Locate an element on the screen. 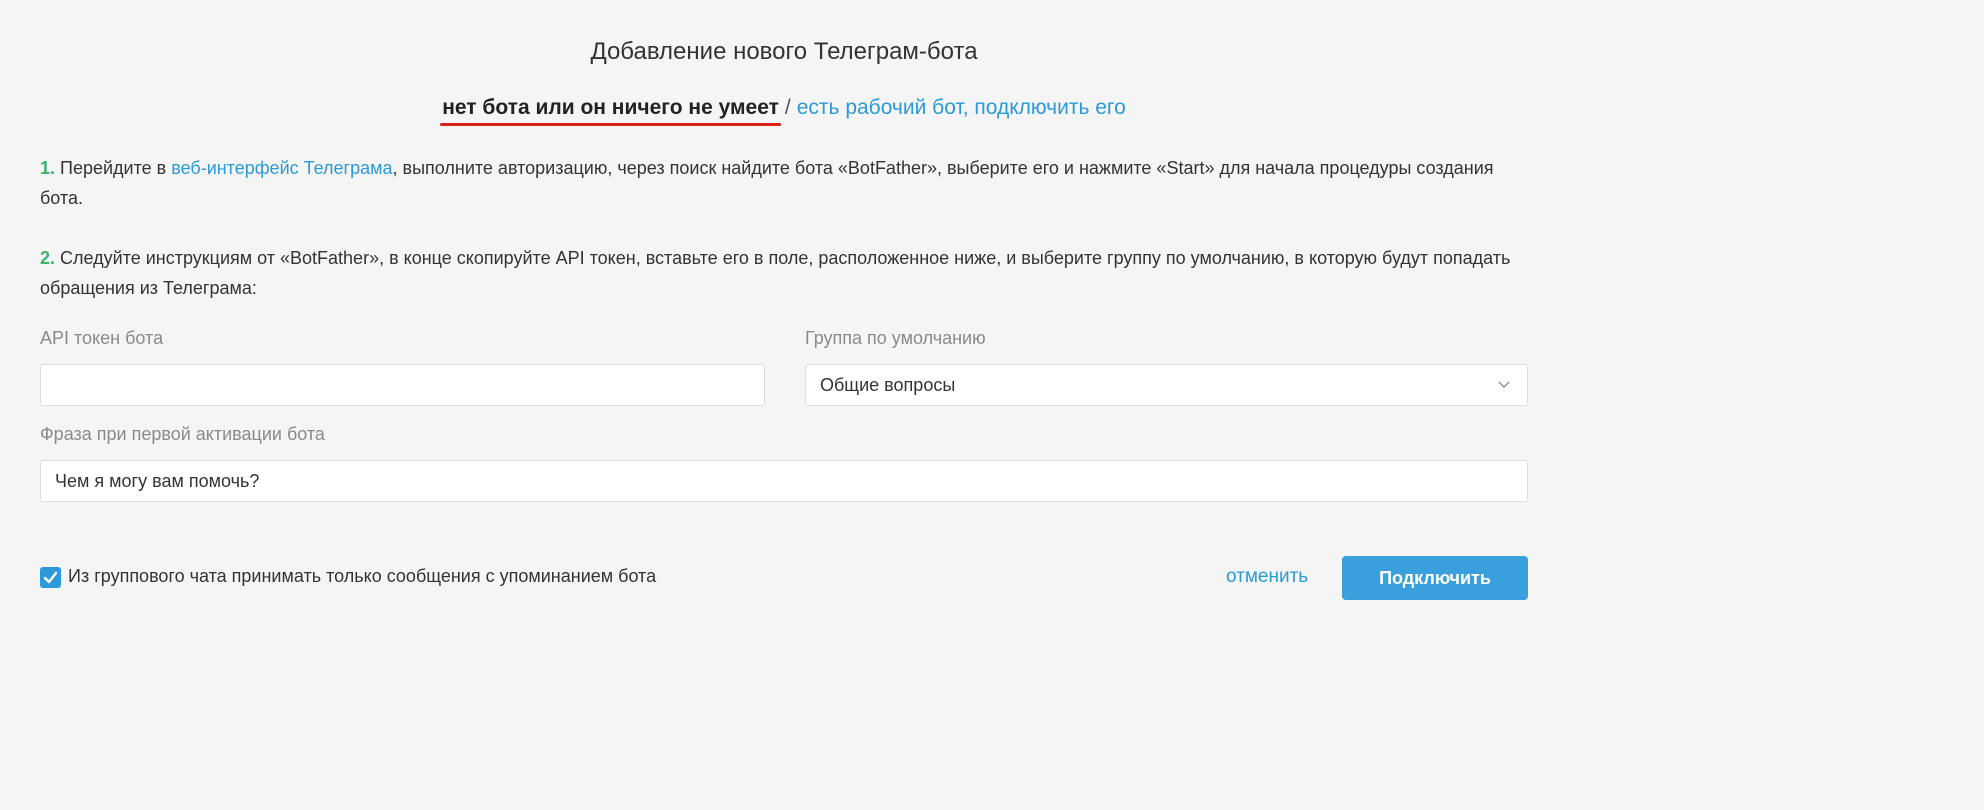 The width and height of the screenshot is (1984, 810). dialog-title: Добавление нового Телеграм-бота is located at coordinates (784, 51).